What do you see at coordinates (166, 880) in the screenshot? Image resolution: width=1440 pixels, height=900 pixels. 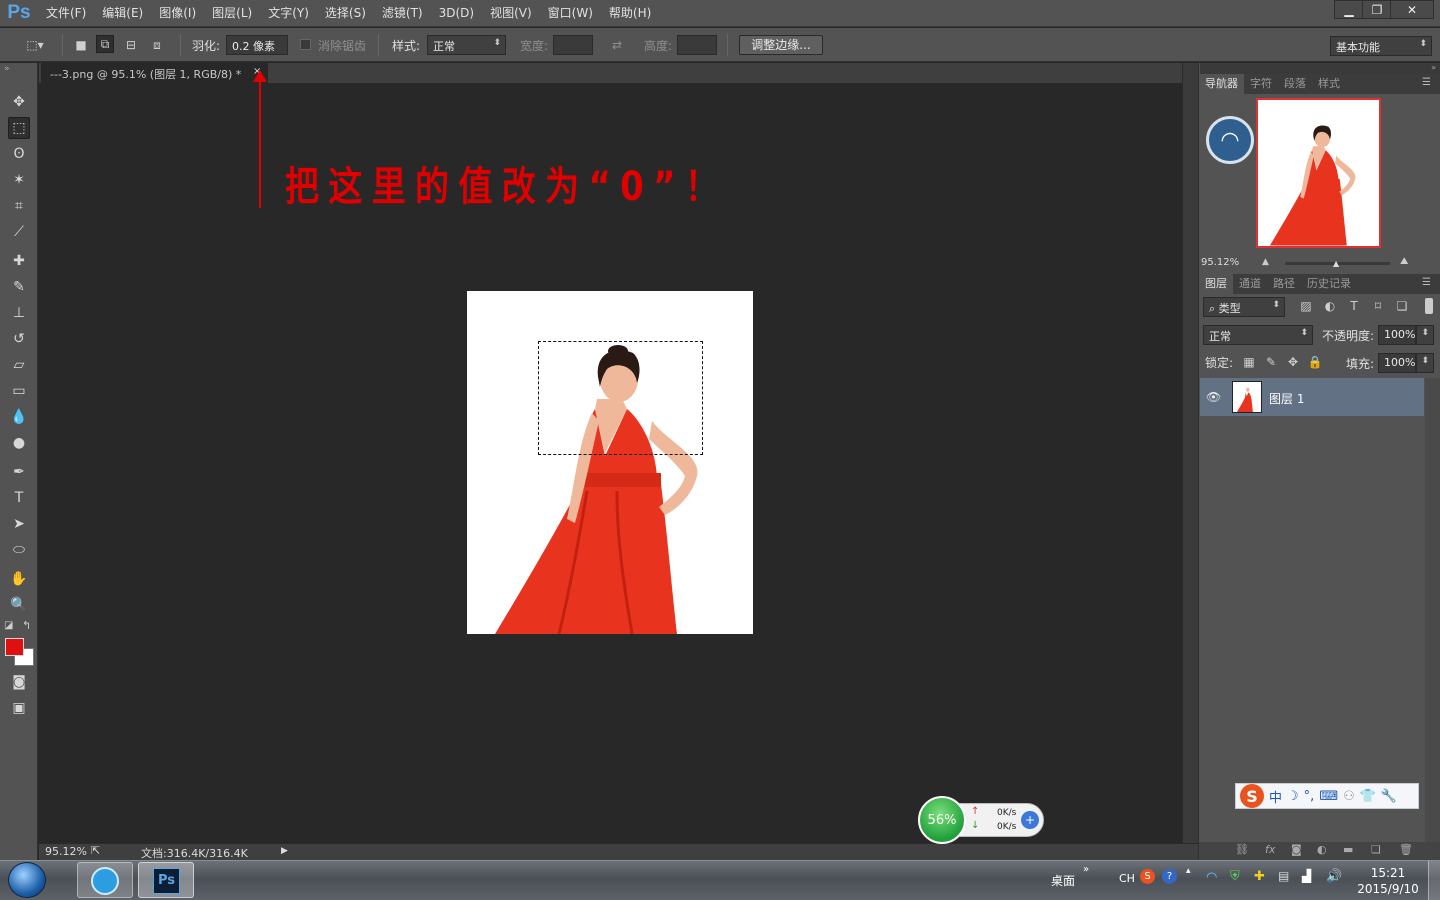 I see `taskbar-app-photoshop: Ps` at bounding box center [166, 880].